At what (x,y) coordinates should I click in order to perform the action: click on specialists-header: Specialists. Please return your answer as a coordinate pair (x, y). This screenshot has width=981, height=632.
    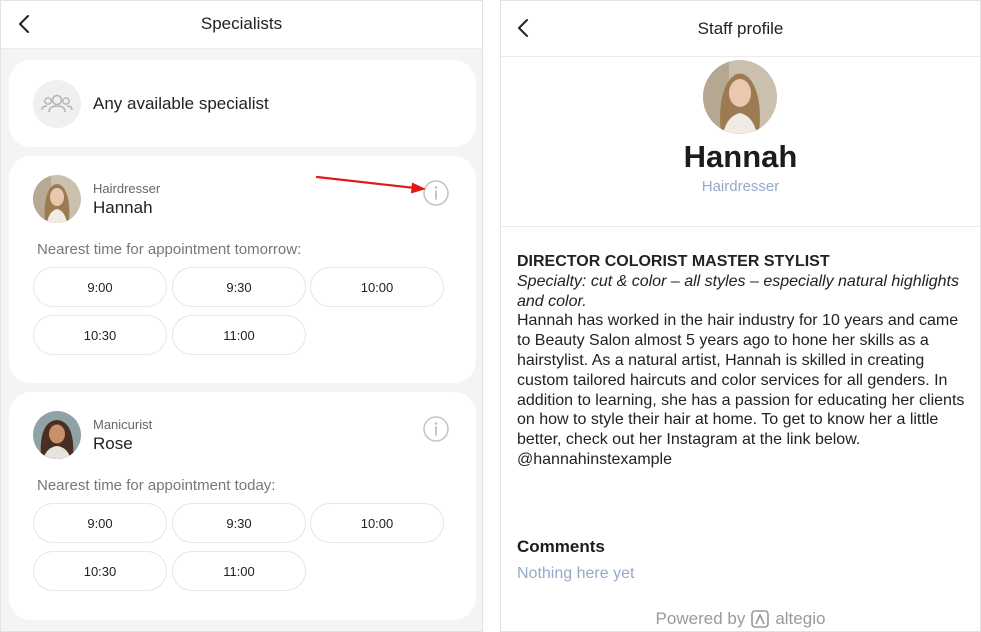
    Looking at the image, I should click on (241, 25).